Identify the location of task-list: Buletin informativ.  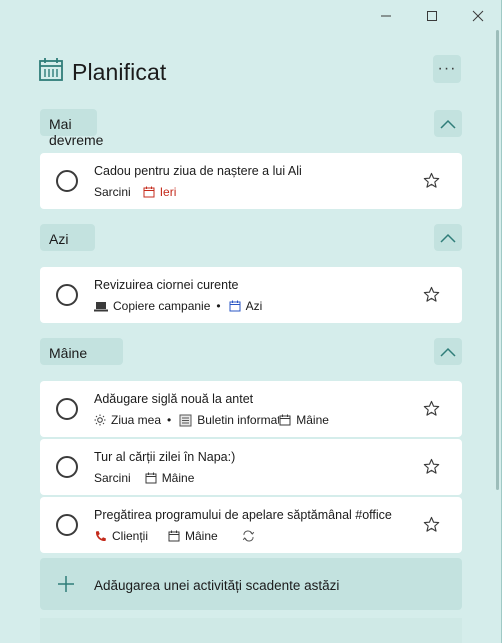
(229, 420).